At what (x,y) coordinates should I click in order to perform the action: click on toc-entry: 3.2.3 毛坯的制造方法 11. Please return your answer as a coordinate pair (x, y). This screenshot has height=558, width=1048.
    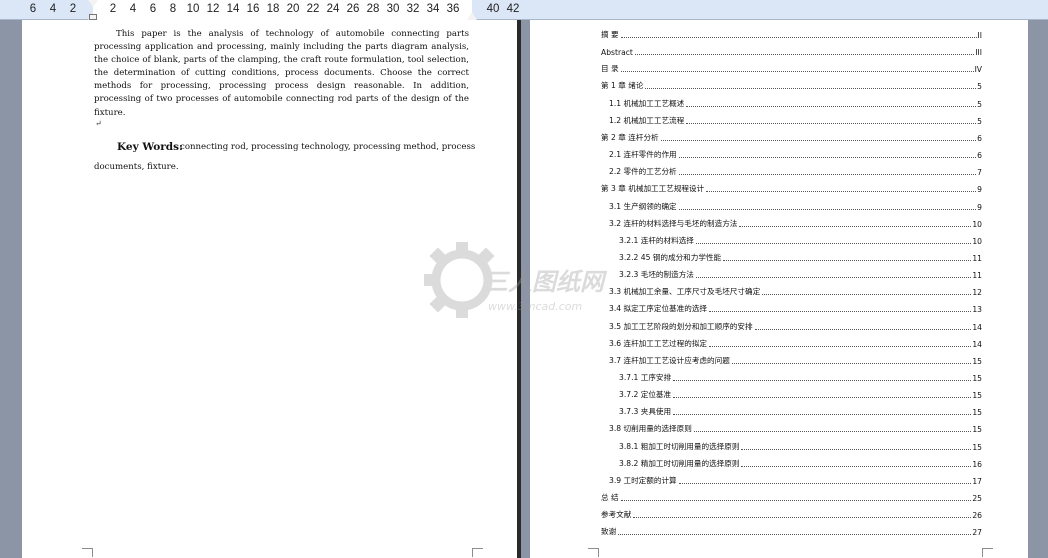
    Looking at the image, I should click on (800, 274).